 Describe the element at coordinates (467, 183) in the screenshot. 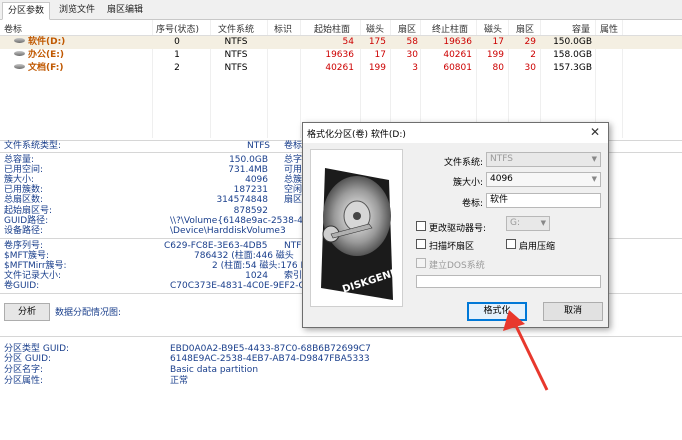

I see `cluster-size-field-label: 簇大小:` at that location.